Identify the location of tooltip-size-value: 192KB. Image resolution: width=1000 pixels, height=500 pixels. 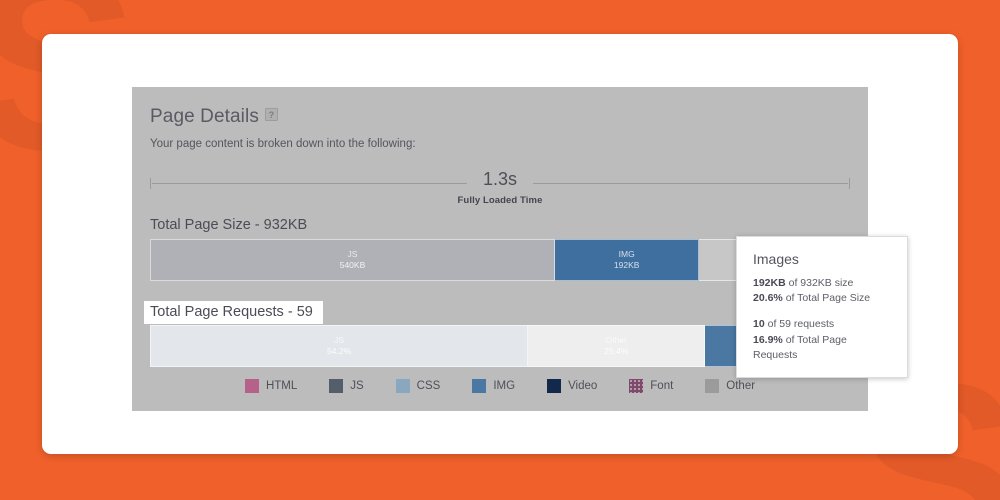
(769, 283).